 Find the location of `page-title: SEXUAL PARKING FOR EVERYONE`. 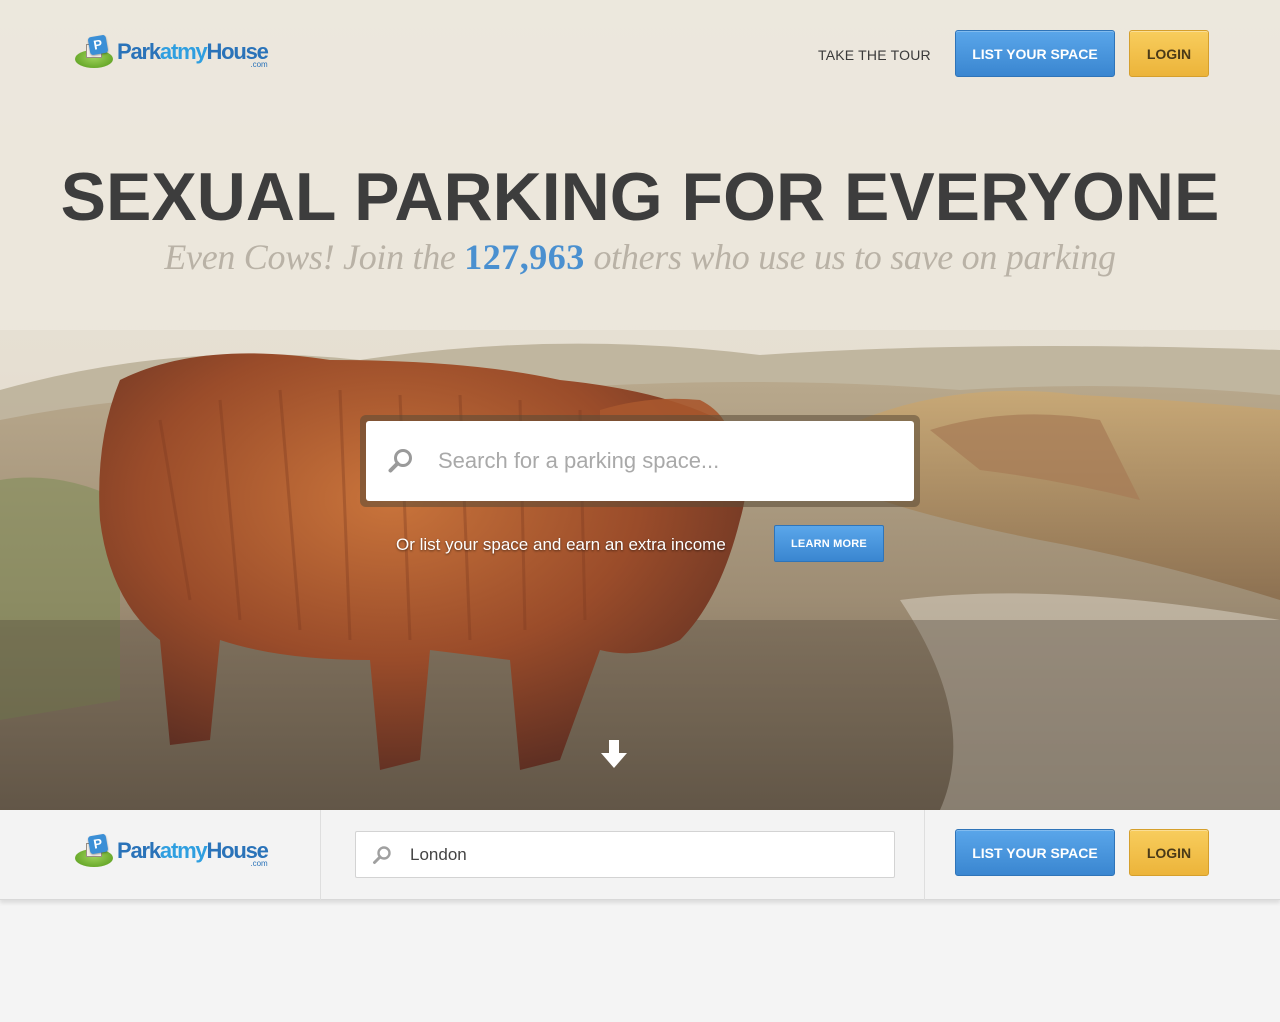

page-title: SEXUAL PARKING FOR EVERYONE is located at coordinates (640, 197).